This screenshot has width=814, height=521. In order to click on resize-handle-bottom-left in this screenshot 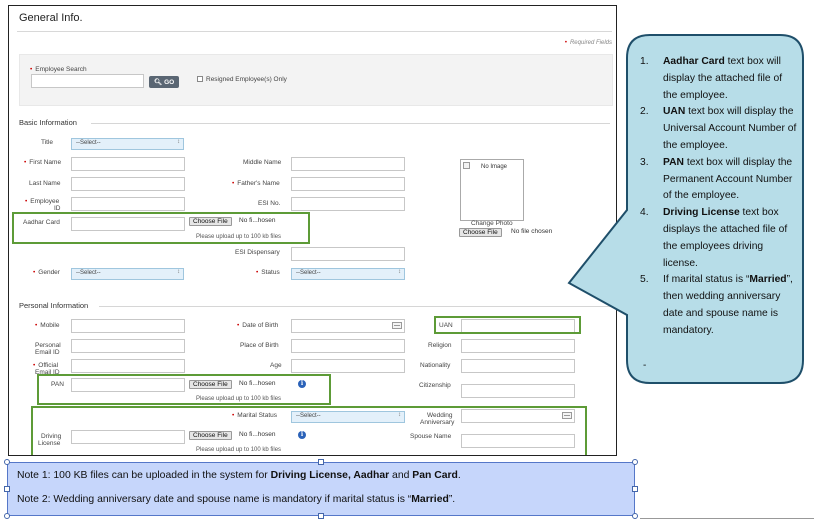, I will do `click(7, 516)`.